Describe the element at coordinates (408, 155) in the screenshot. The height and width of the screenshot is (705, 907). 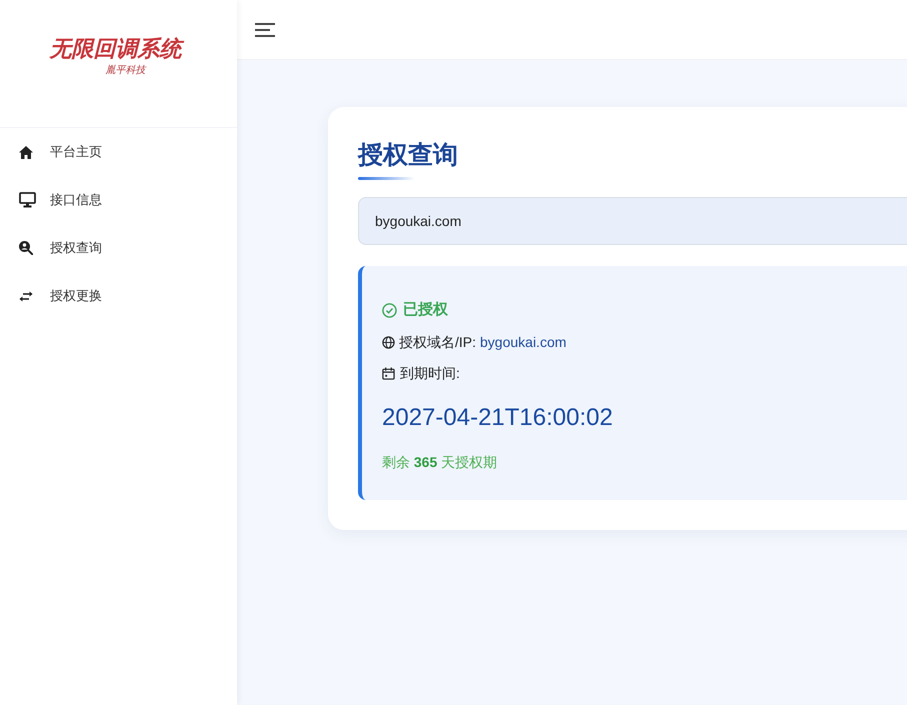
I see `card-title: 授权查询` at that location.